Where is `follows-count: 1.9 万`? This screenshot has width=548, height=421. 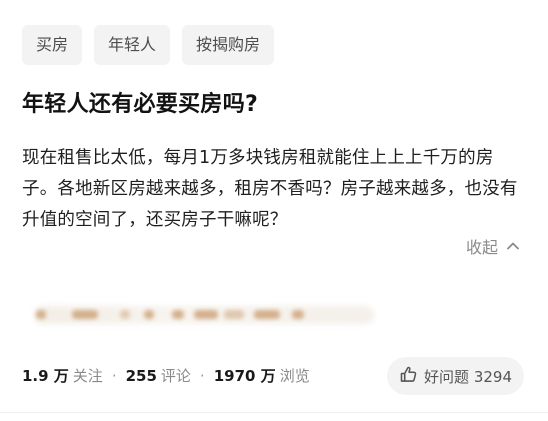
follows-count: 1.9 万 is located at coordinates (45, 376).